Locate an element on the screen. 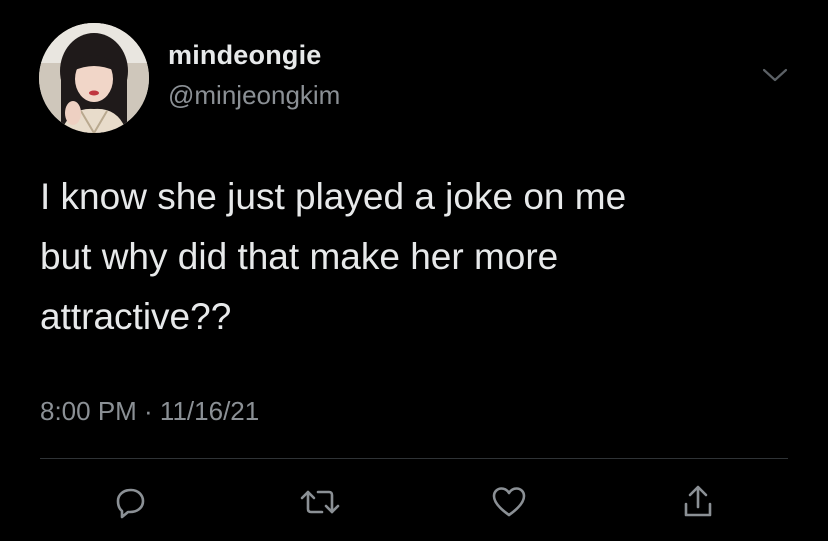 Image resolution: width=828 pixels, height=541 pixels. reply-icon is located at coordinates (130, 503).